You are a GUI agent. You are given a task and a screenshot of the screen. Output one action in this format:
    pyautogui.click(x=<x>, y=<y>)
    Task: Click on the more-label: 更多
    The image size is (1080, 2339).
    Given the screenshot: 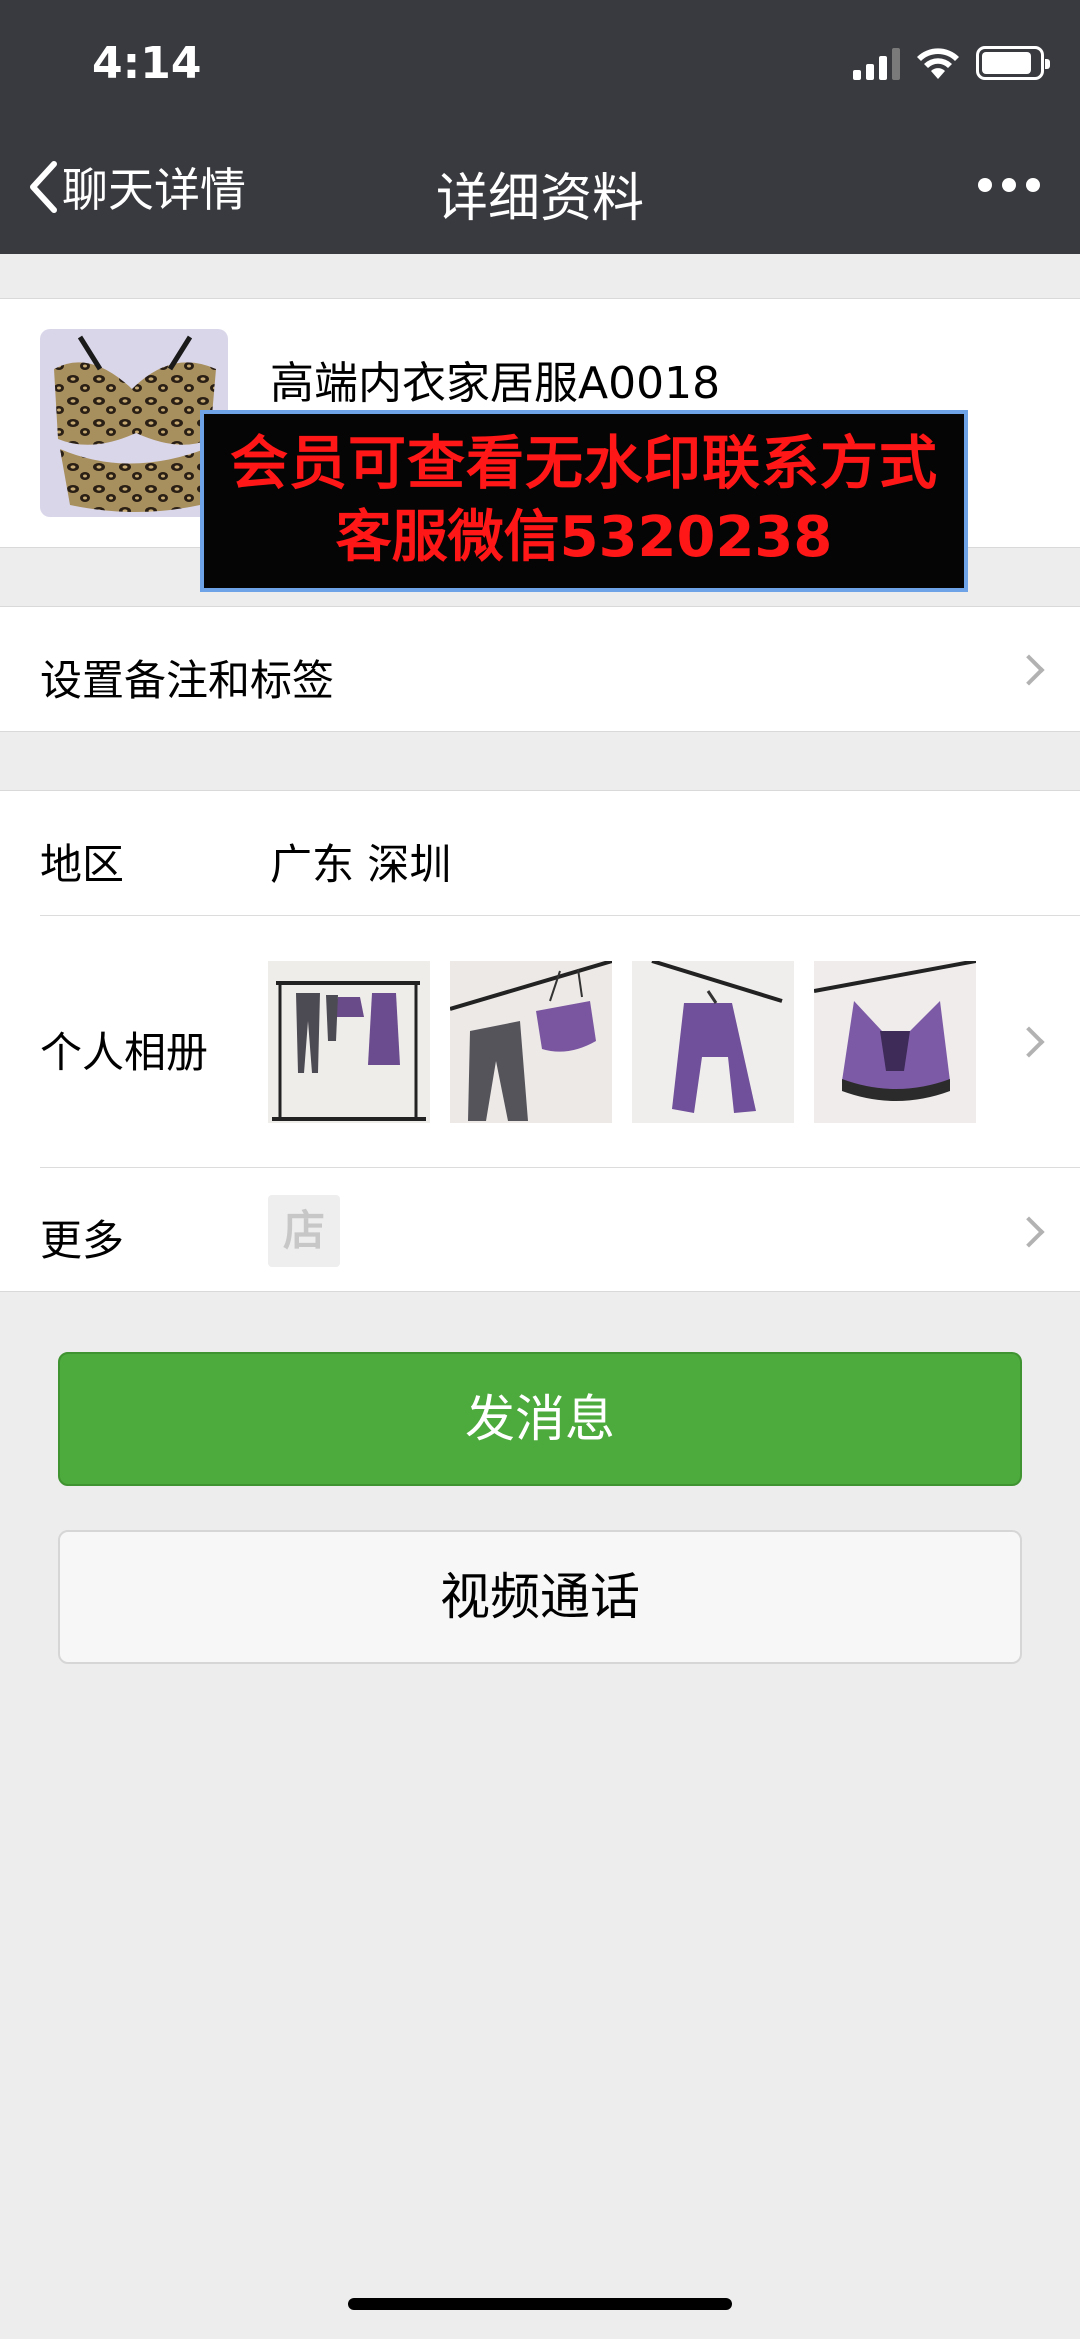 What is the action you would take?
    pyautogui.click(x=82, y=1240)
    